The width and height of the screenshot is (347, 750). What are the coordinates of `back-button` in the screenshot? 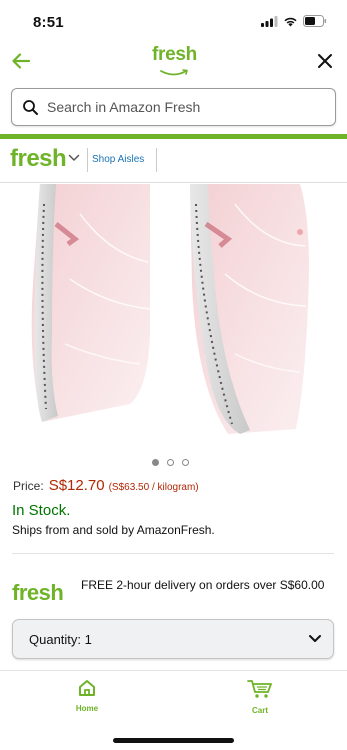 It's located at (21, 61).